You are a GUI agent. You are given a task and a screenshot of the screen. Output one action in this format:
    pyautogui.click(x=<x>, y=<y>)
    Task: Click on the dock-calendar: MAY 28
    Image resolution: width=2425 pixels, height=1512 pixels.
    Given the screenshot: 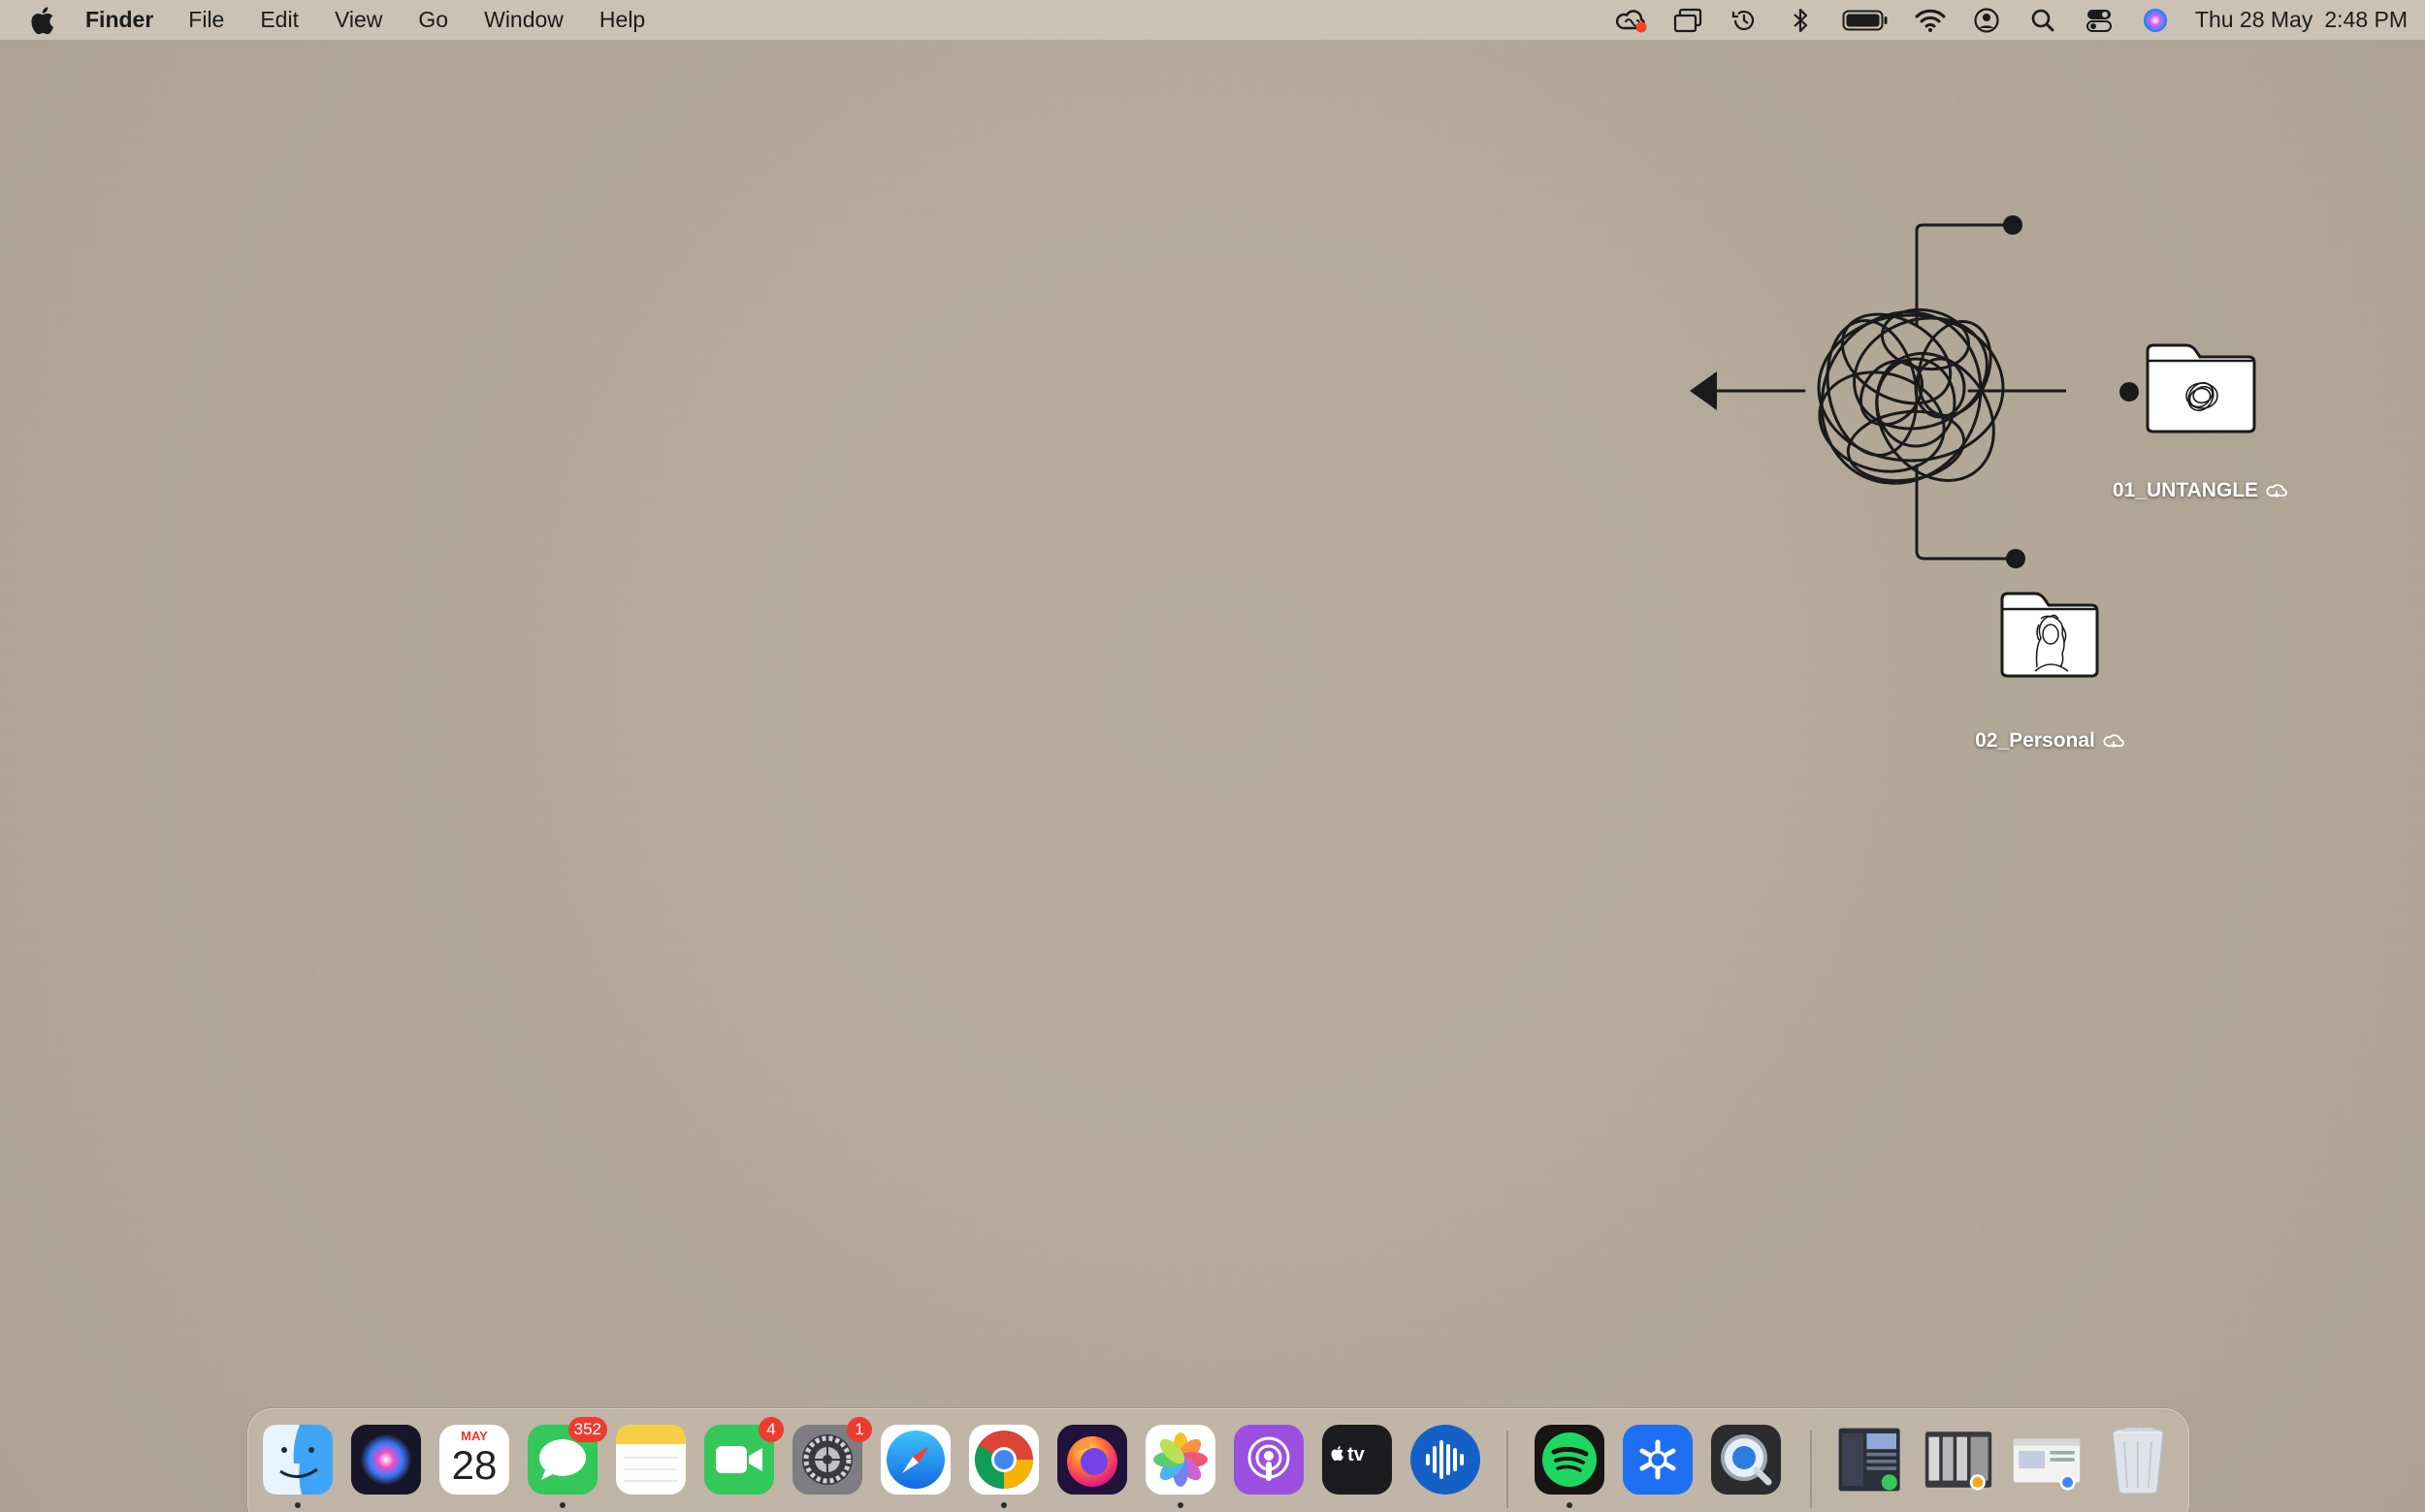 What is the action you would take?
    pyautogui.click(x=474, y=1460)
    